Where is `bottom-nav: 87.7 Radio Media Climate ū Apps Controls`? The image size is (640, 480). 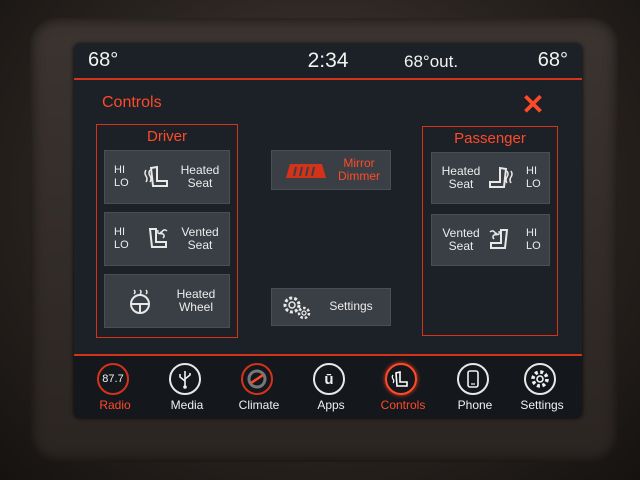
bottom-nav: 87.7 Radio Media Climate ū Apps Controls is located at coordinates (328, 387).